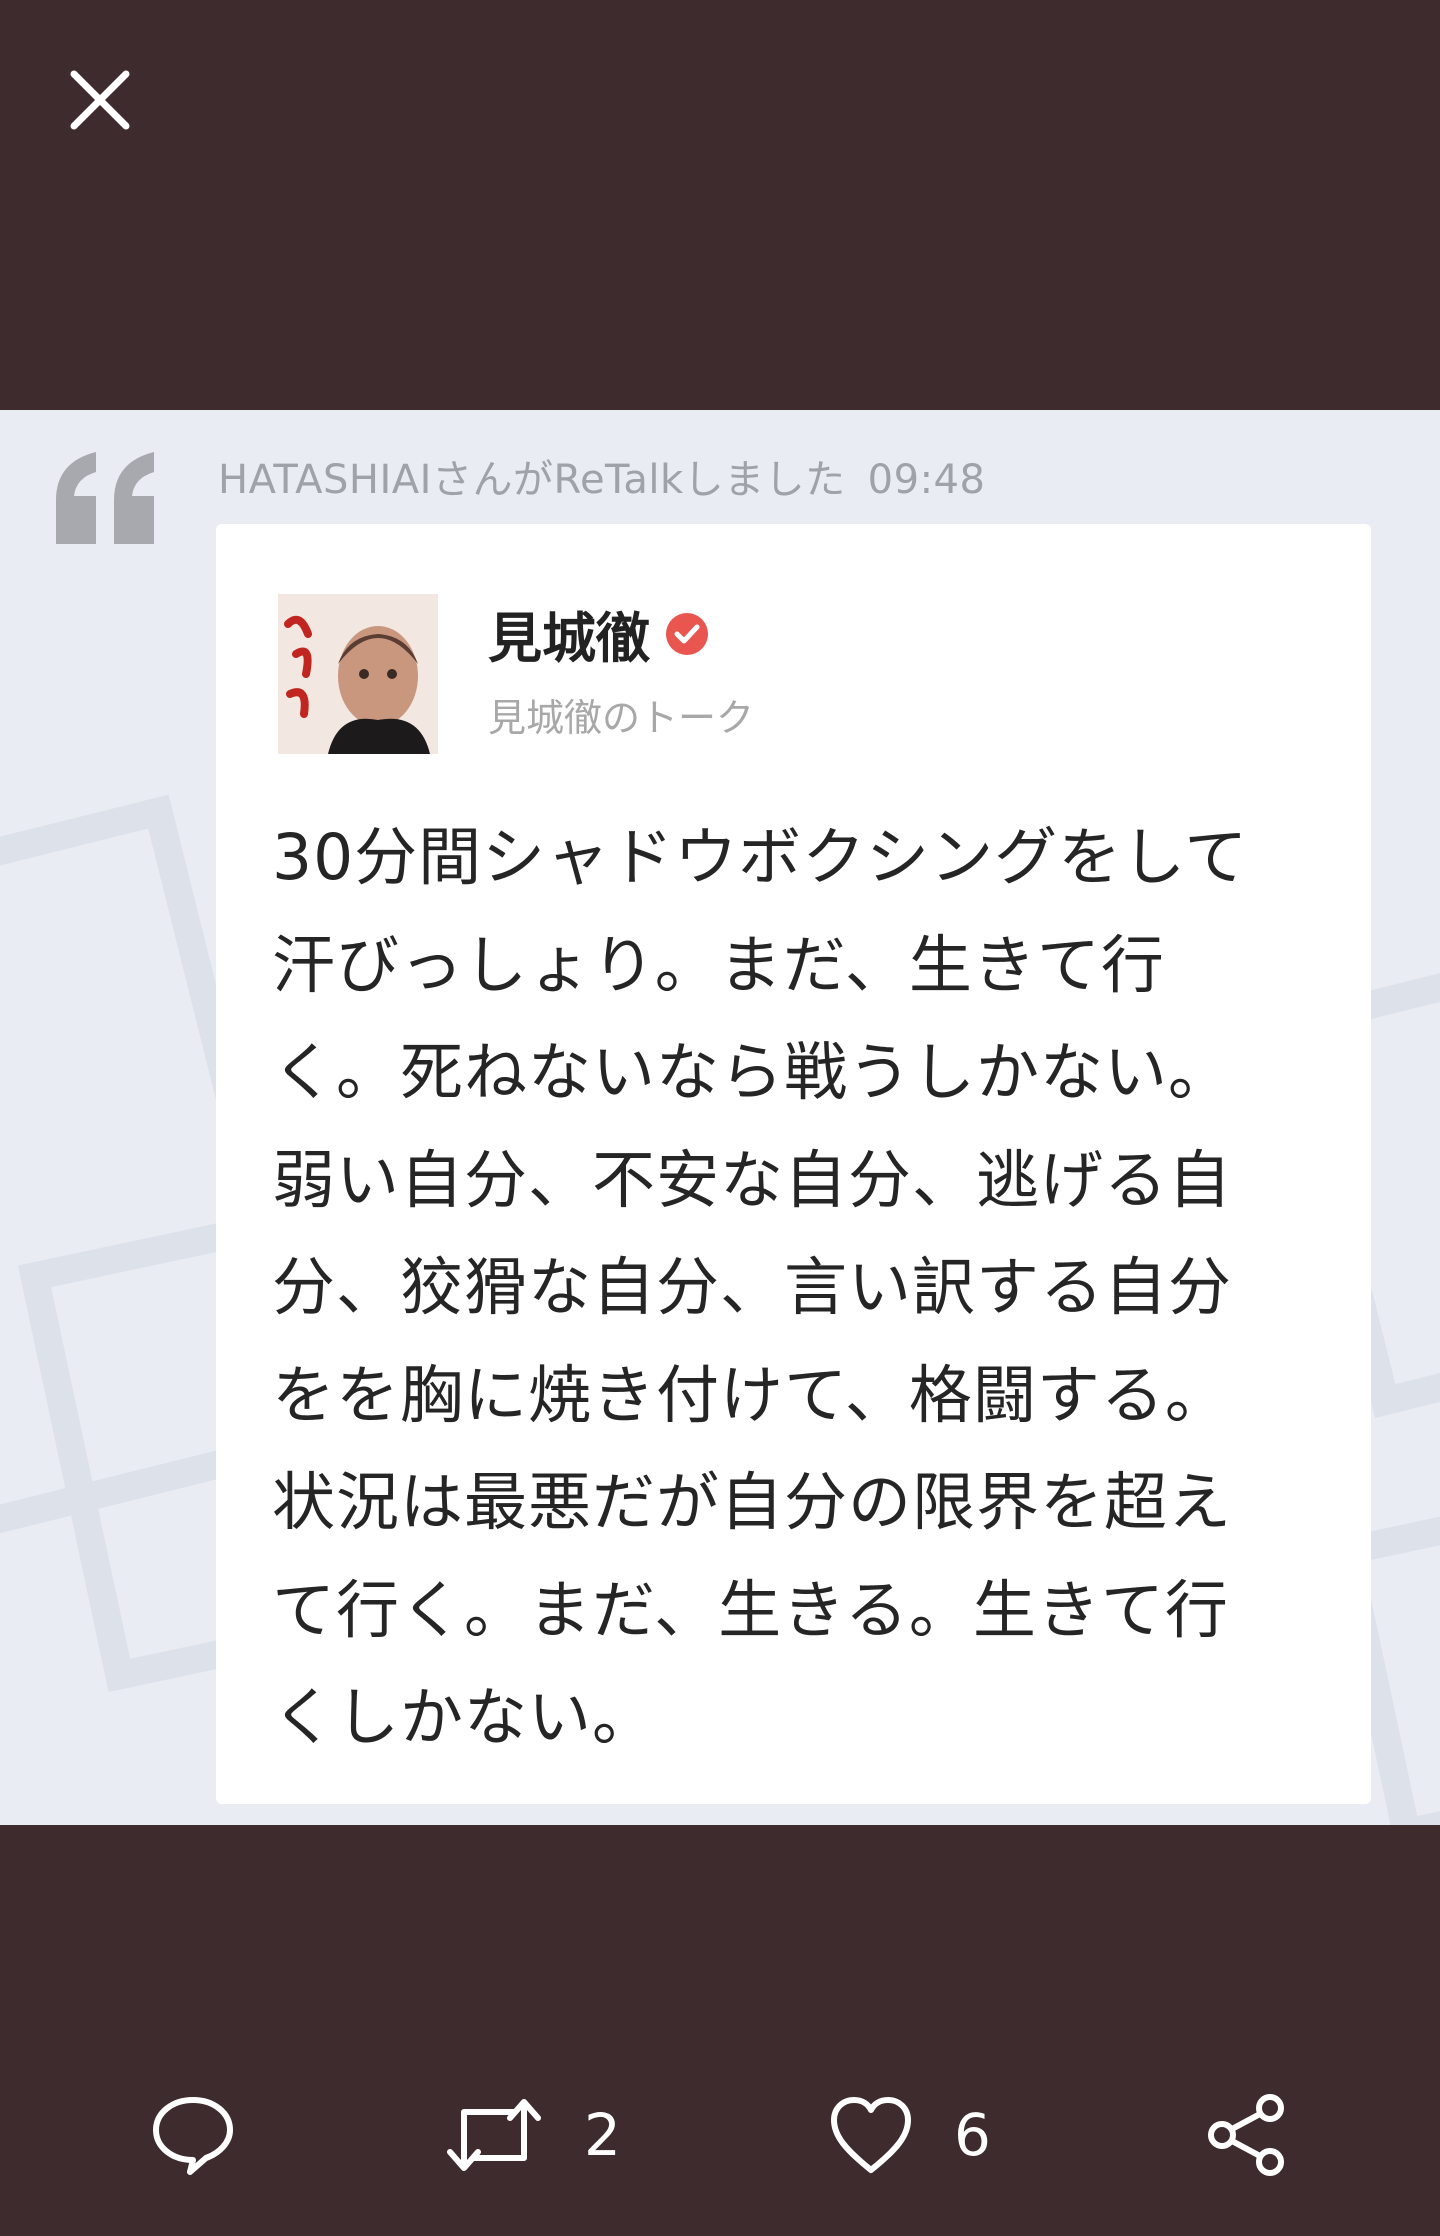  I want to click on retalk-time: 09:48, so click(926, 480).